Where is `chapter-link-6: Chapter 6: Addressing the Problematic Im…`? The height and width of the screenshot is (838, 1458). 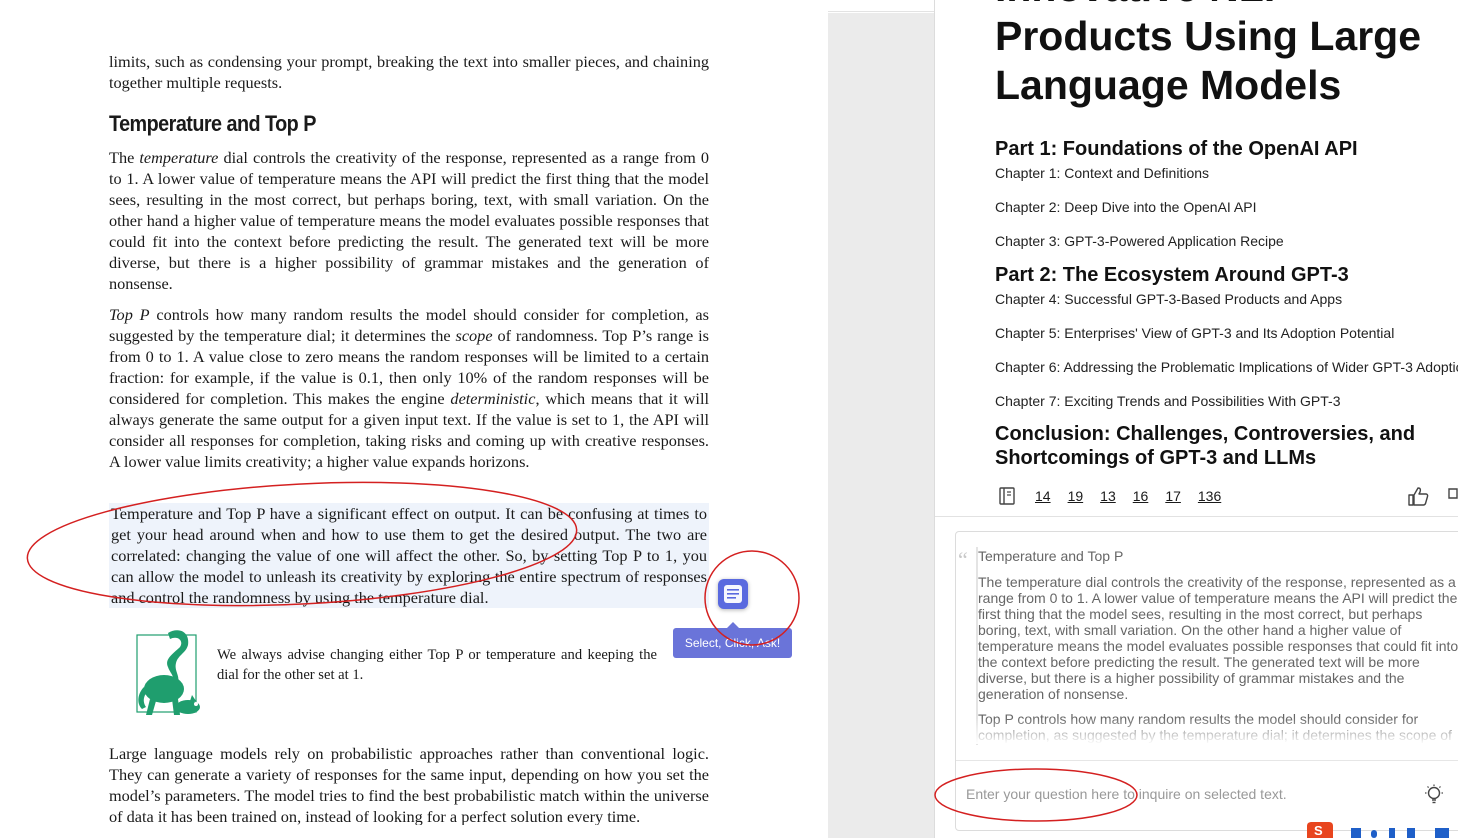
chapter-link-6: Chapter 6: Addressing the Problematic Im… is located at coordinates (1226, 367).